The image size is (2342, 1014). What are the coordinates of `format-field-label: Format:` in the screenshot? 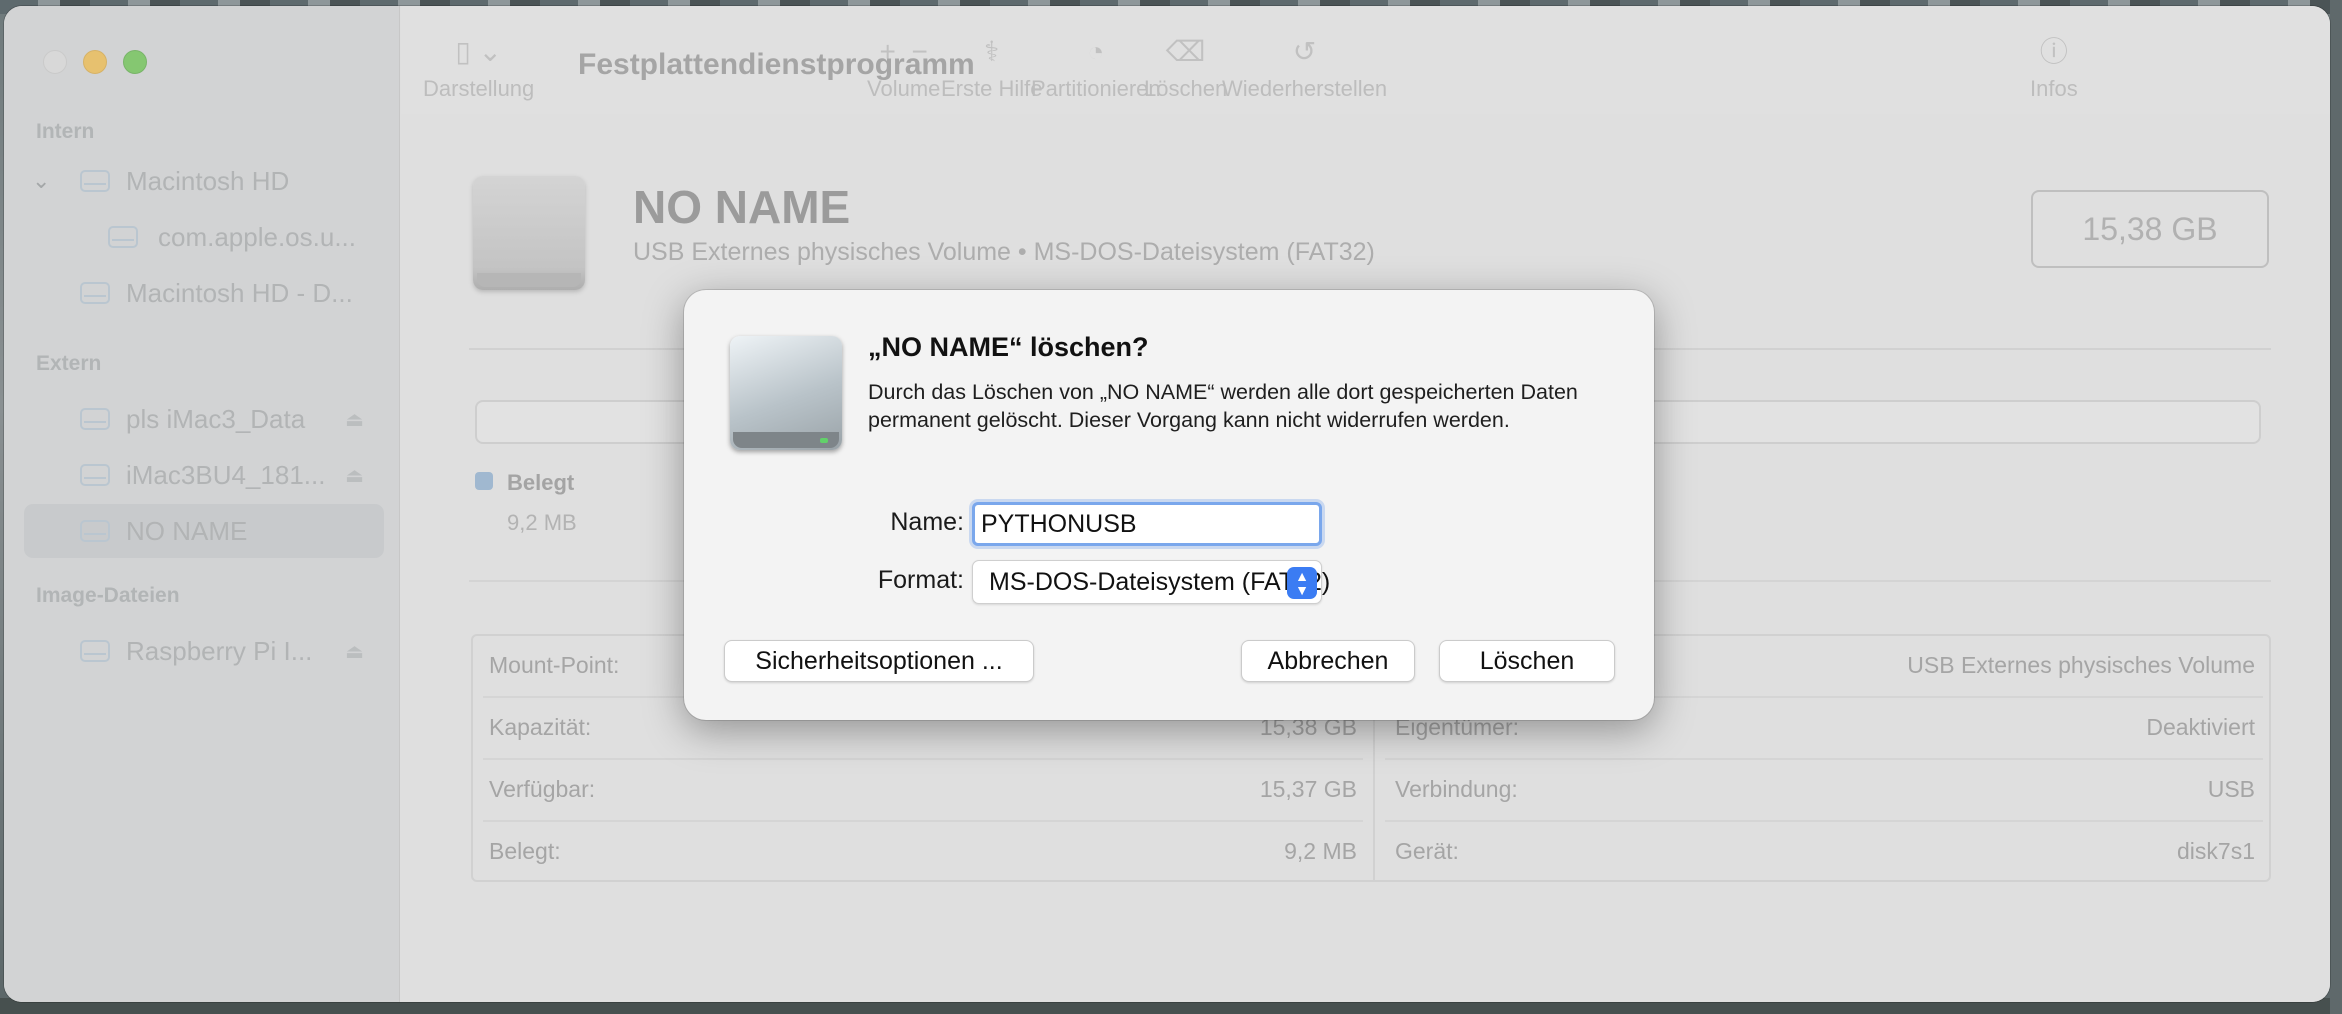 It's located at (920, 580).